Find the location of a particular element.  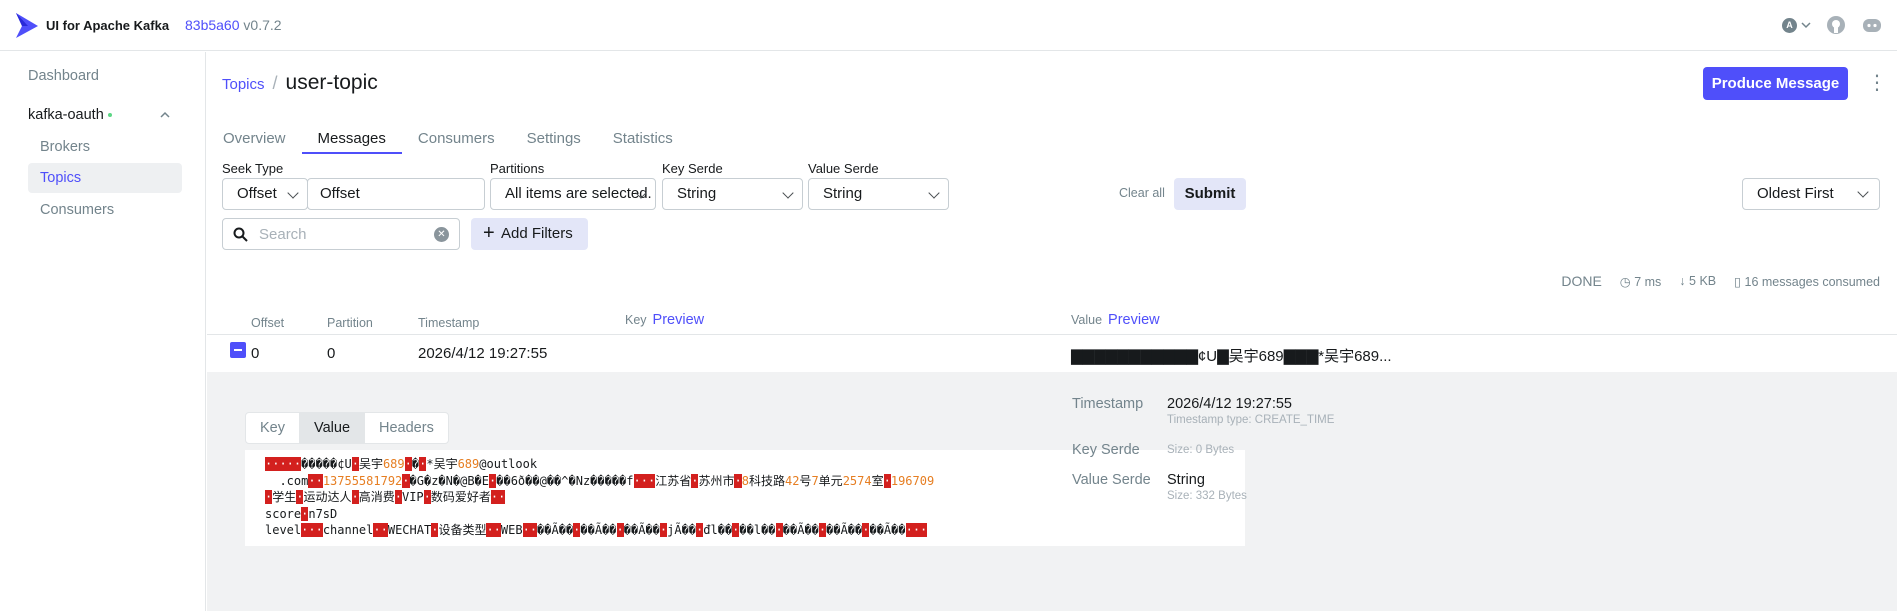

partitions-select: All items are selected. is located at coordinates (573, 194).